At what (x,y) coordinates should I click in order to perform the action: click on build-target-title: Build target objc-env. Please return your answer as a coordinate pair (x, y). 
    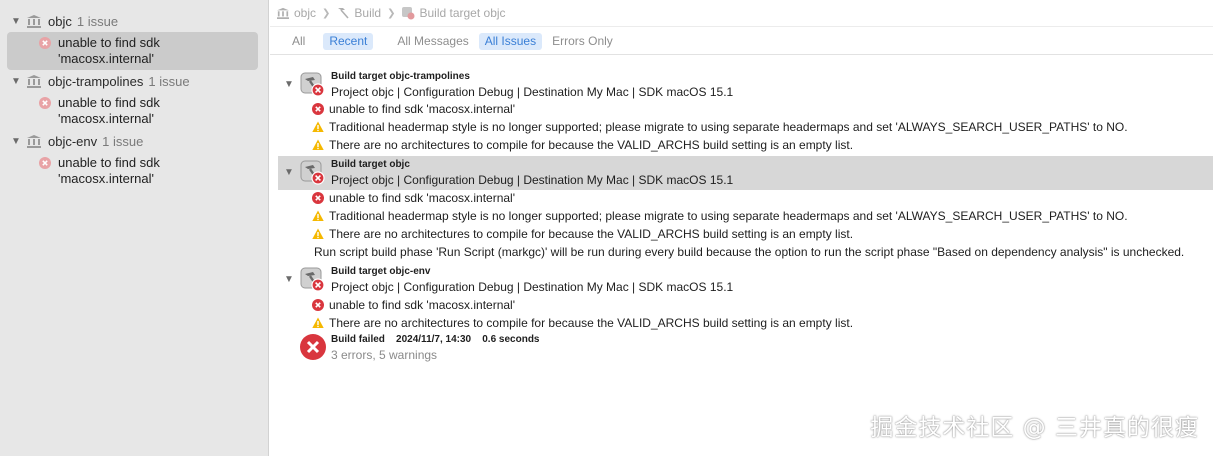
    Looking at the image, I should click on (381, 271).